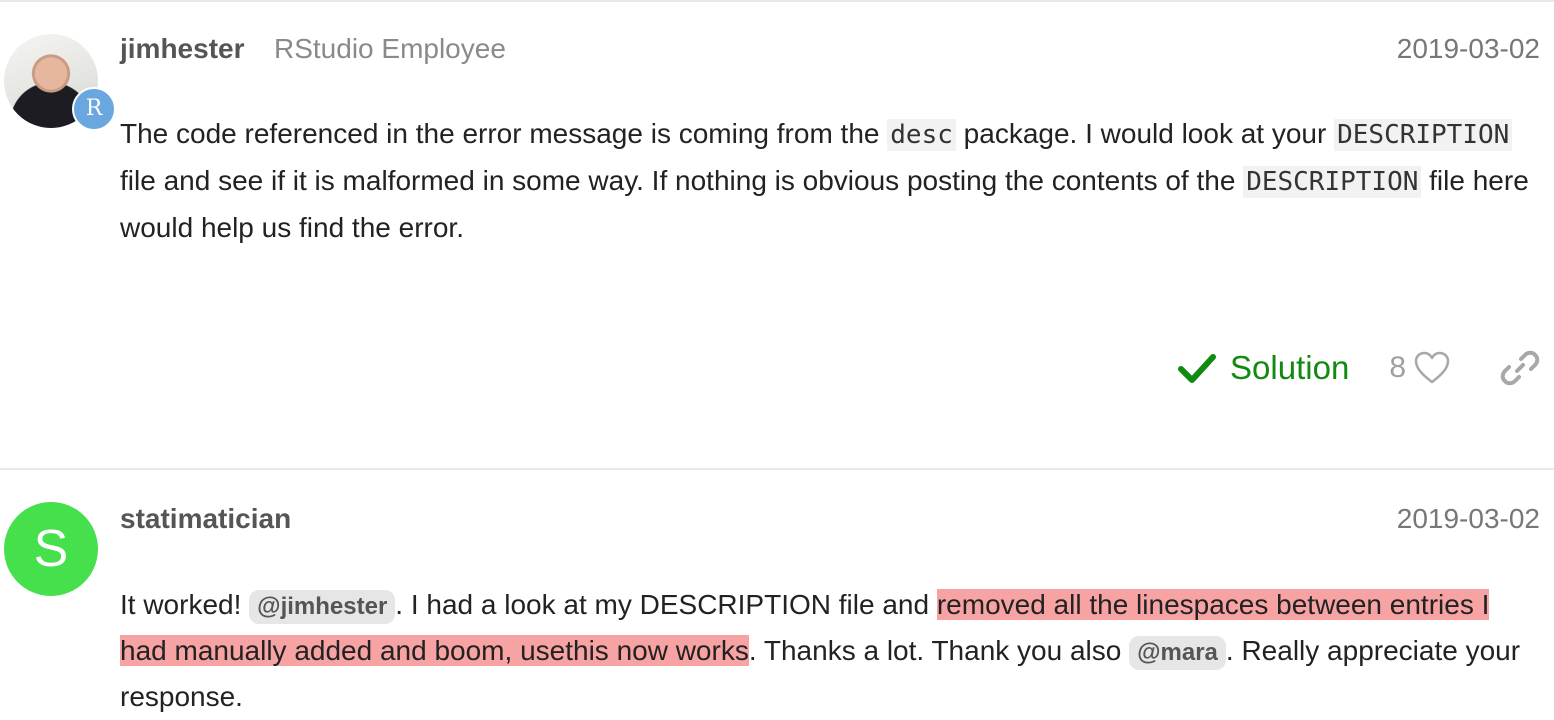  Describe the element at coordinates (322, 607) in the screenshot. I see `mention-link: @jimhester` at that location.